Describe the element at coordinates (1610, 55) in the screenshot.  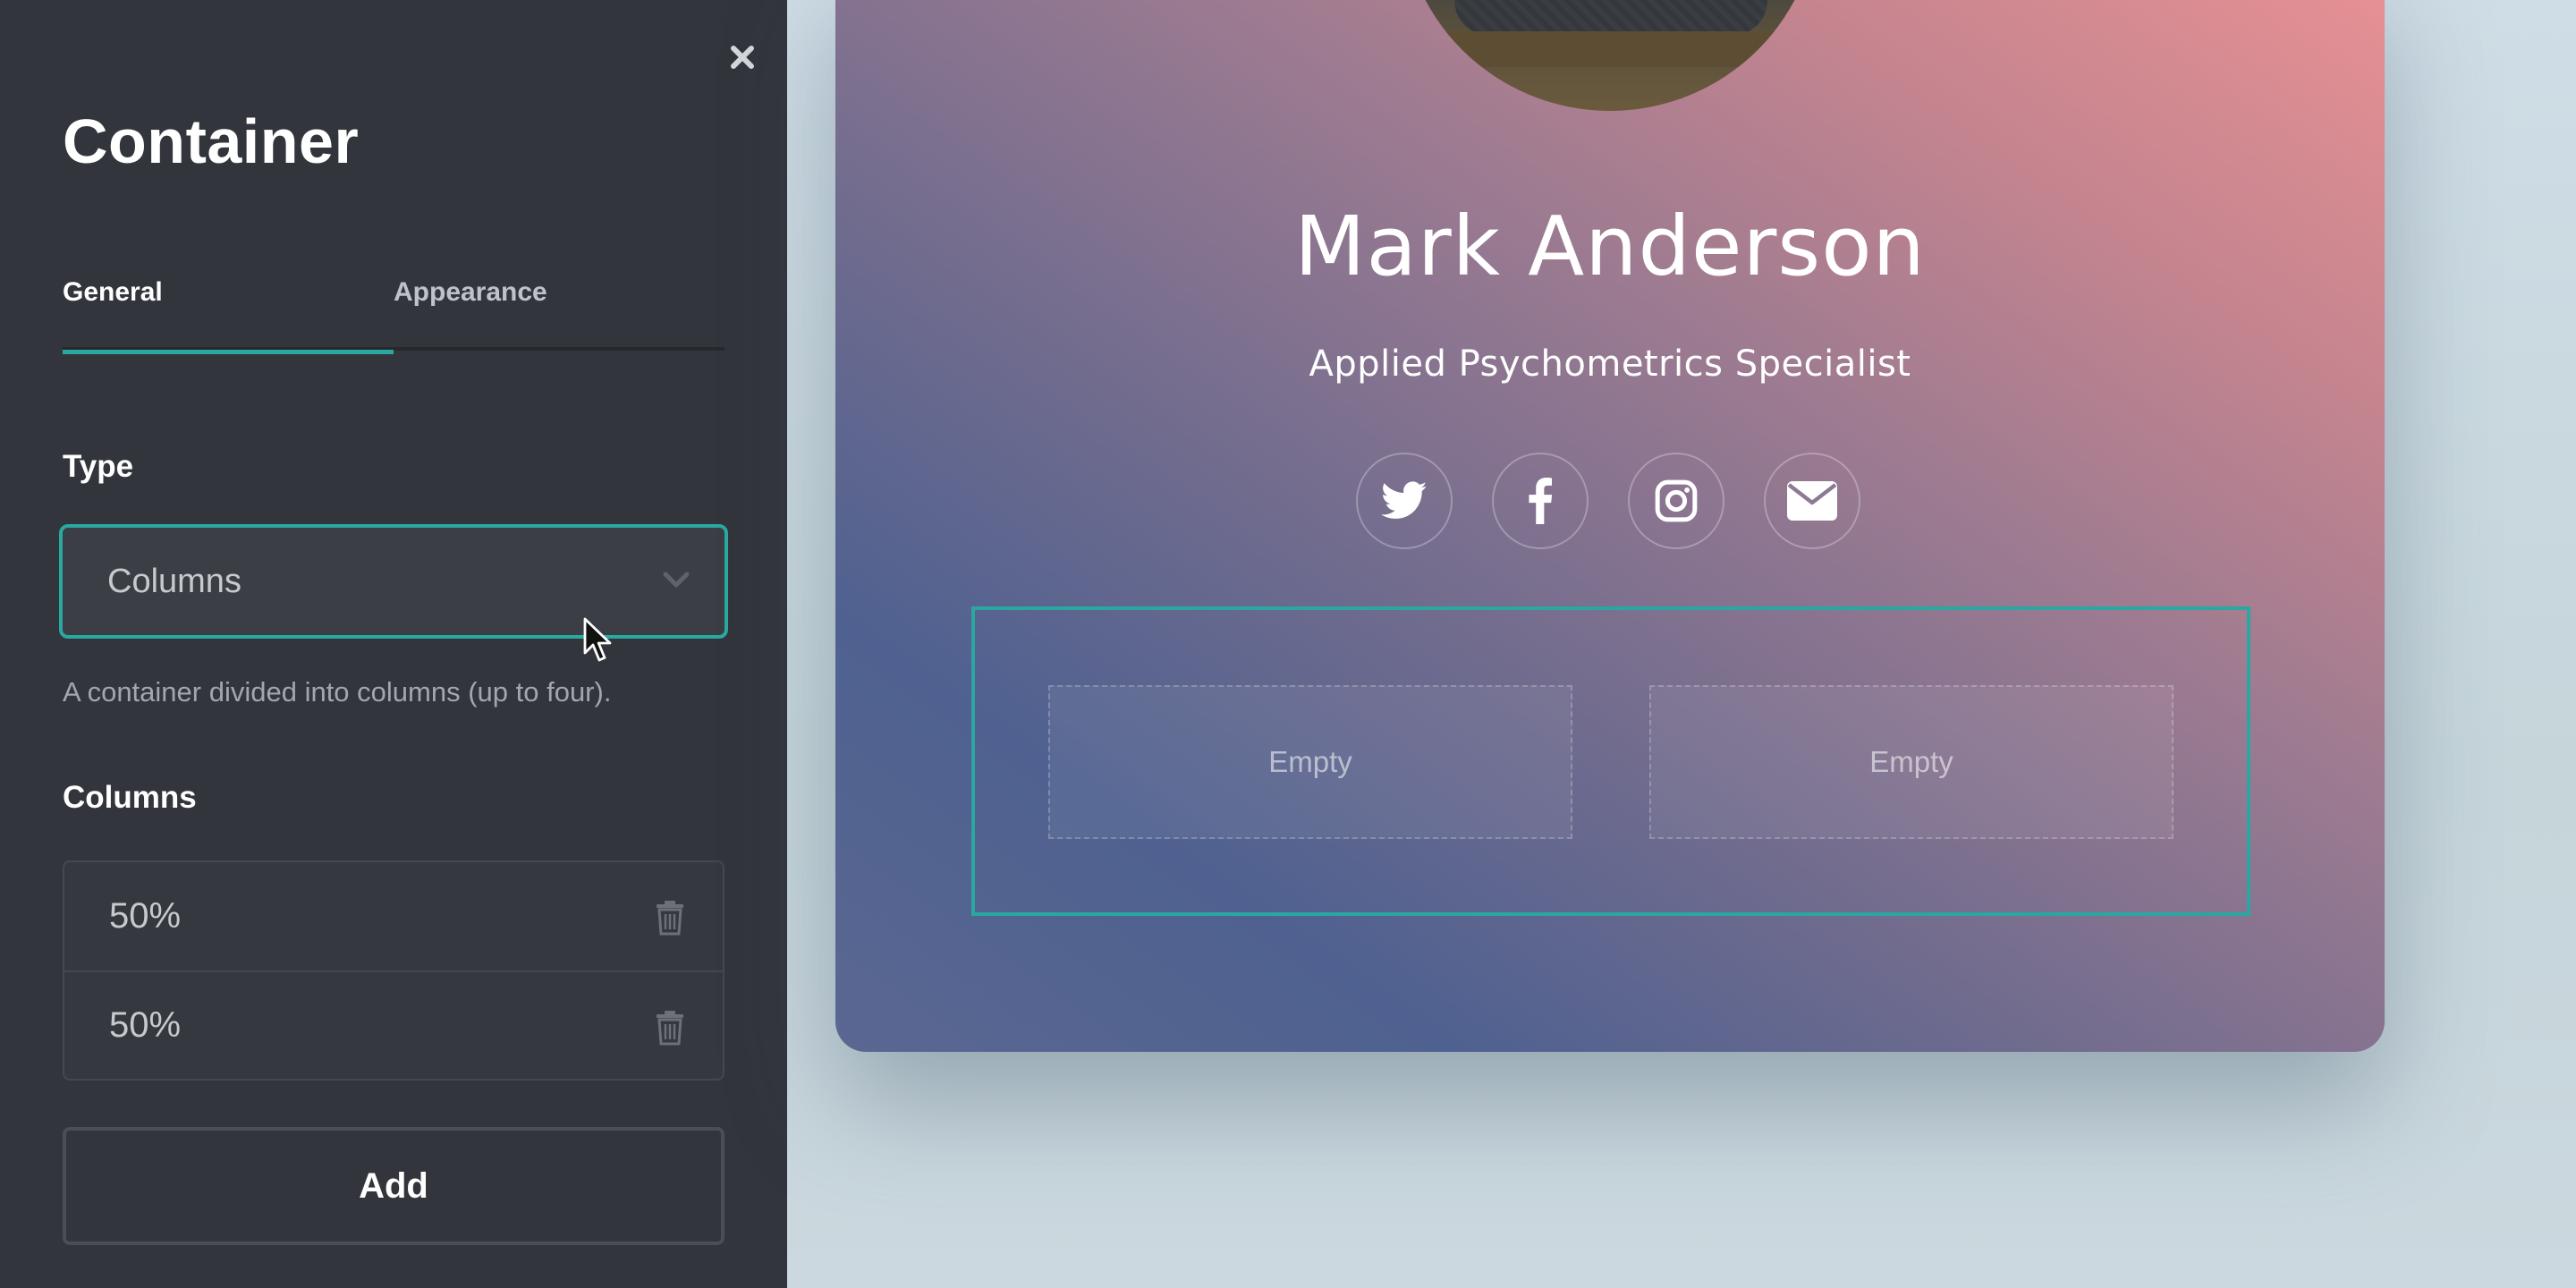
I see `avatar` at that location.